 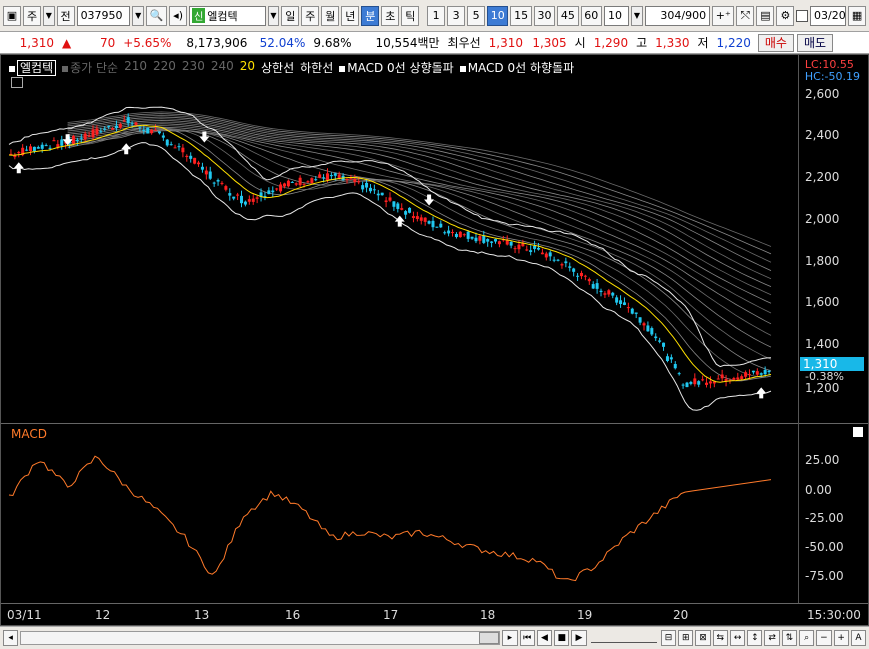 I want to click on zoom-out-icon: −, so click(x=824, y=638).